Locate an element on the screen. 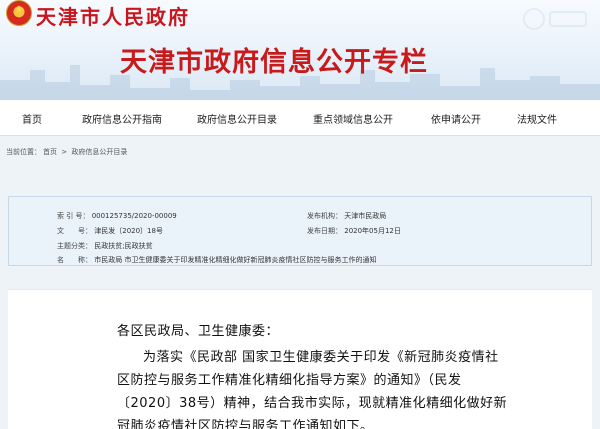 This screenshot has height=429, width=600. date-row: 发布日期： 2020年05月12日 is located at coordinates (354, 231).